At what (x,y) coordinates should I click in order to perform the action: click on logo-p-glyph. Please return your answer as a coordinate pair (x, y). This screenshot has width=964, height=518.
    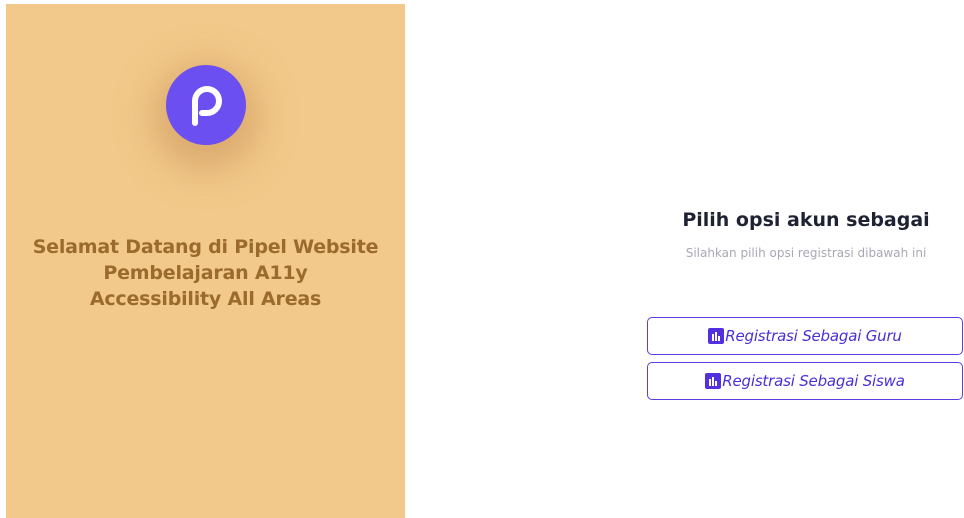
    Looking at the image, I should click on (207, 106).